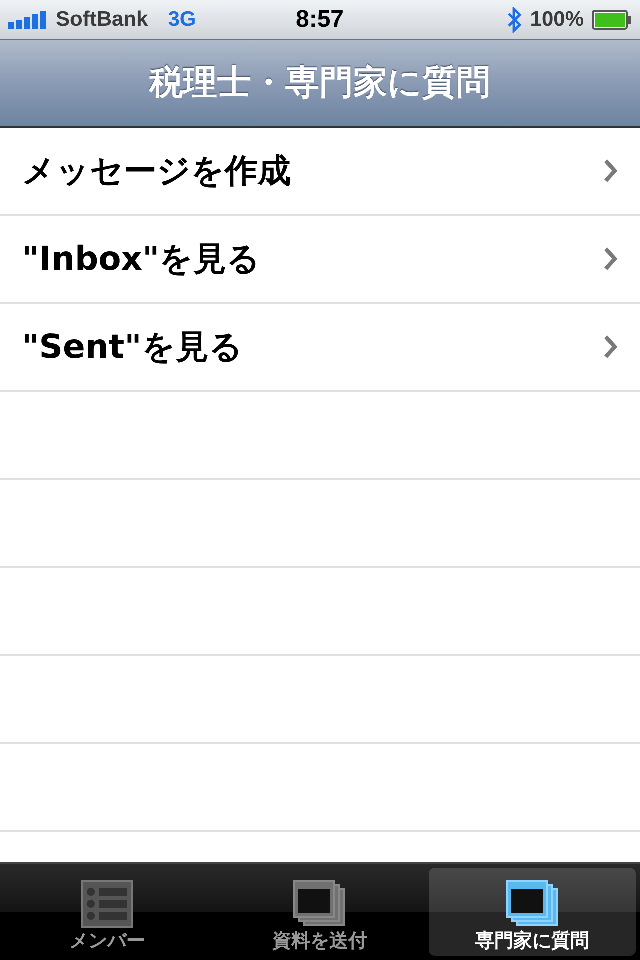 This screenshot has height=960, width=640. I want to click on bluetooth-icon, so click(515, 19).